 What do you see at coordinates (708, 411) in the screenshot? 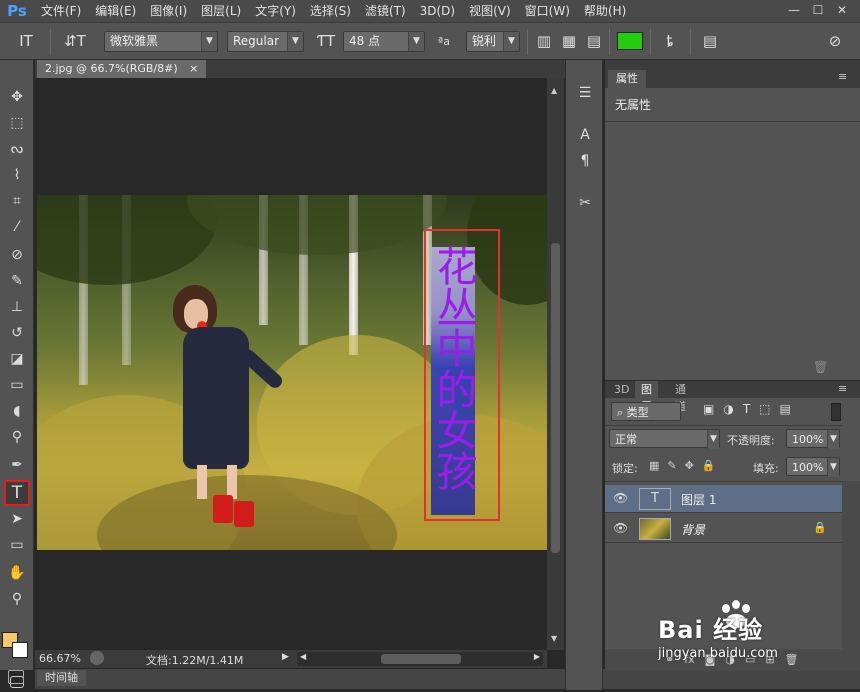
I see `pixel-filter-icon: ▣` at bounding box center [708, 411].